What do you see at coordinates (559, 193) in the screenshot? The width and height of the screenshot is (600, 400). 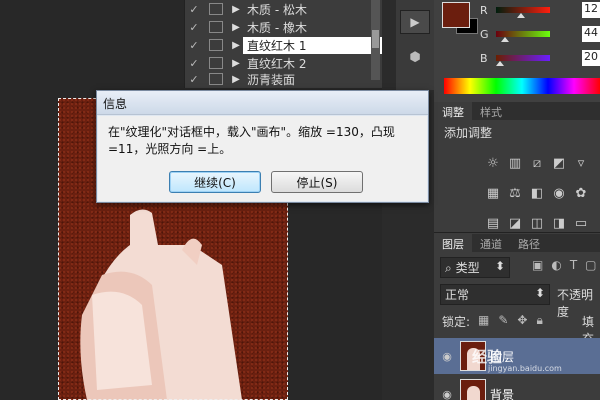 I see `photo-filter-icon: ◉` at bounding box center [559, 193].